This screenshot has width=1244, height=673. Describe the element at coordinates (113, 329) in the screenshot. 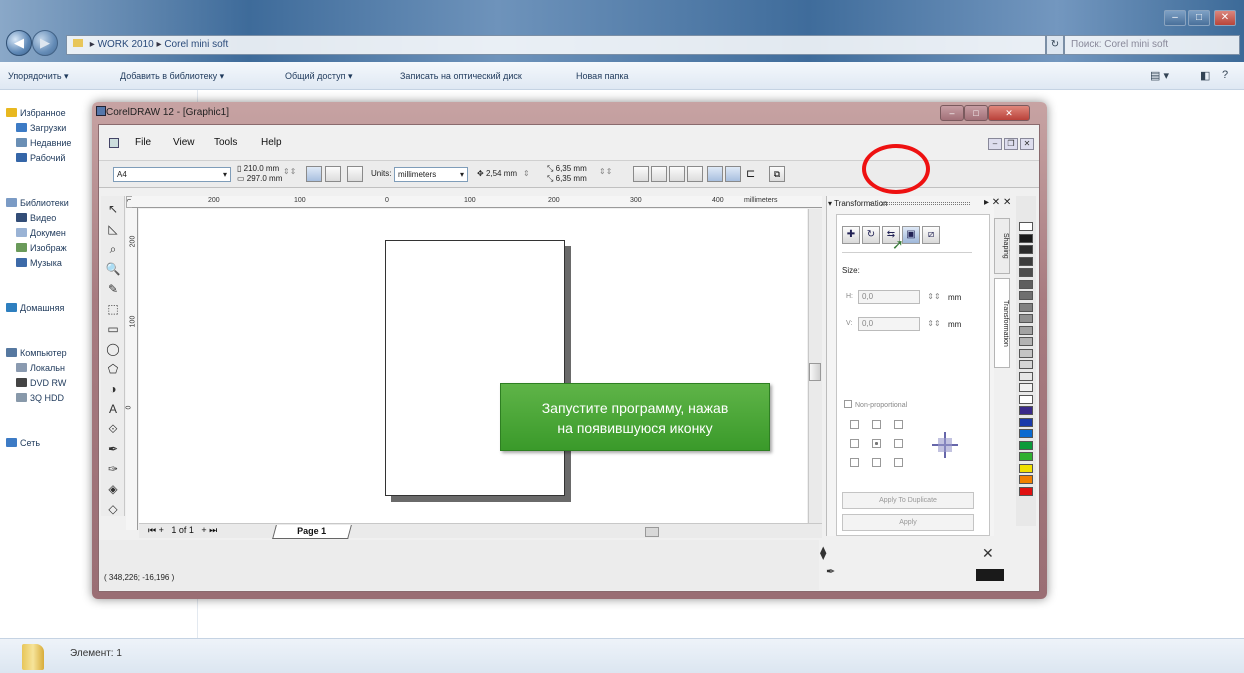

I see `rectangle-tool-icon: ▭` at that location.